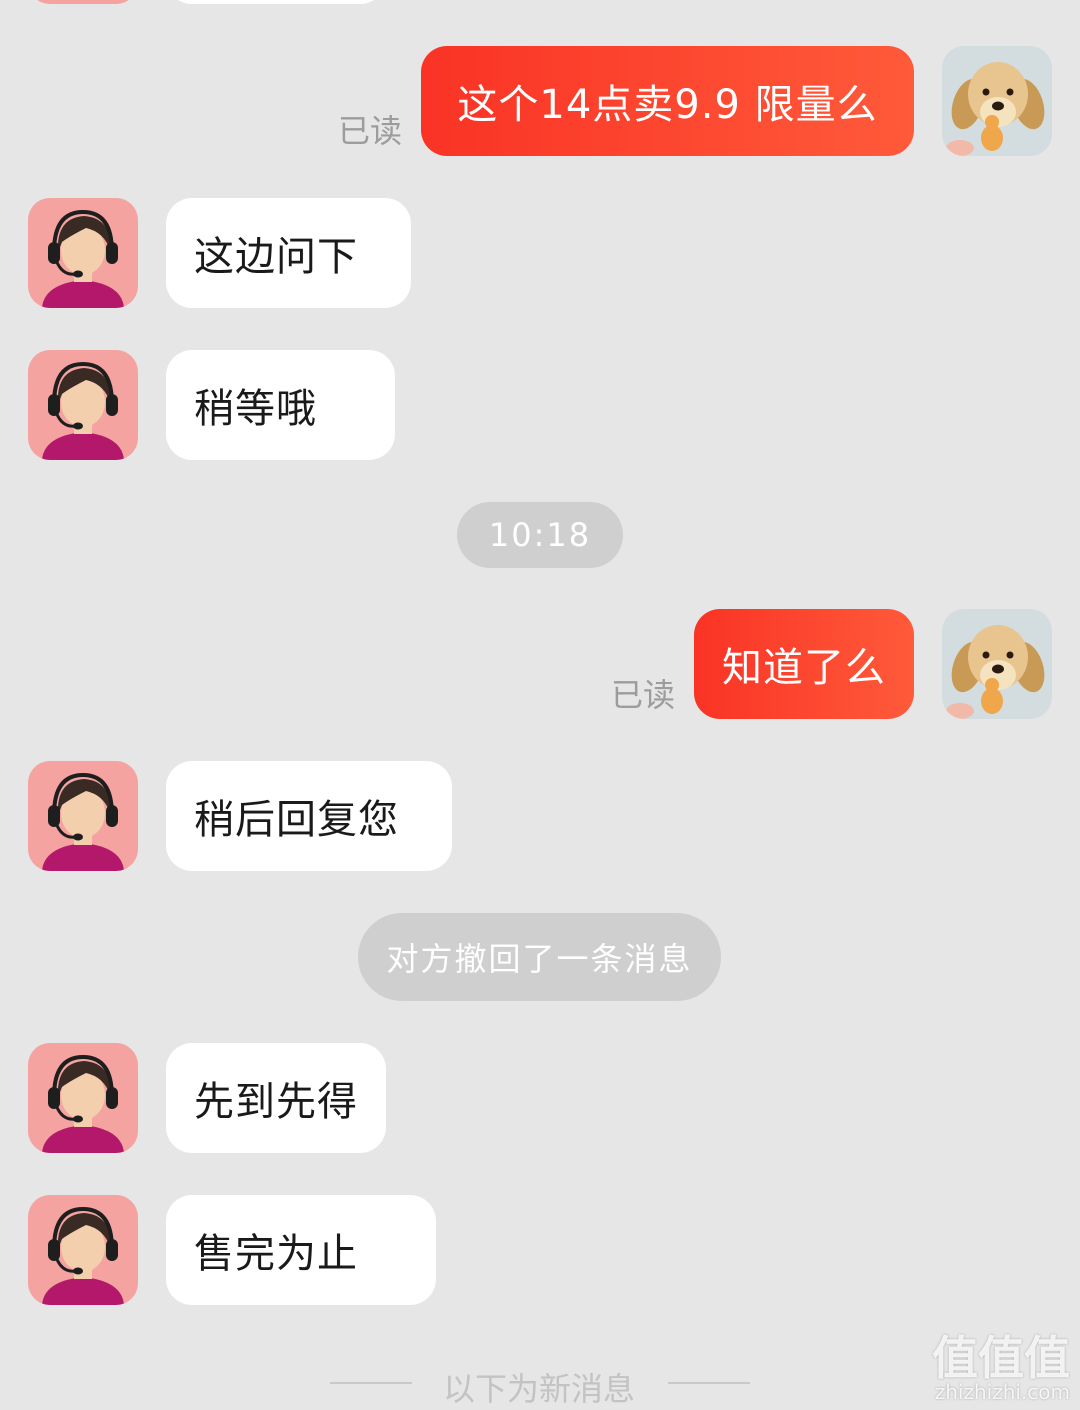  What do you see at coordinates (309, 816) in the screenshot?
I see `incoming-message-bubble: 稍后回复您` at bounding box center [309, 816].